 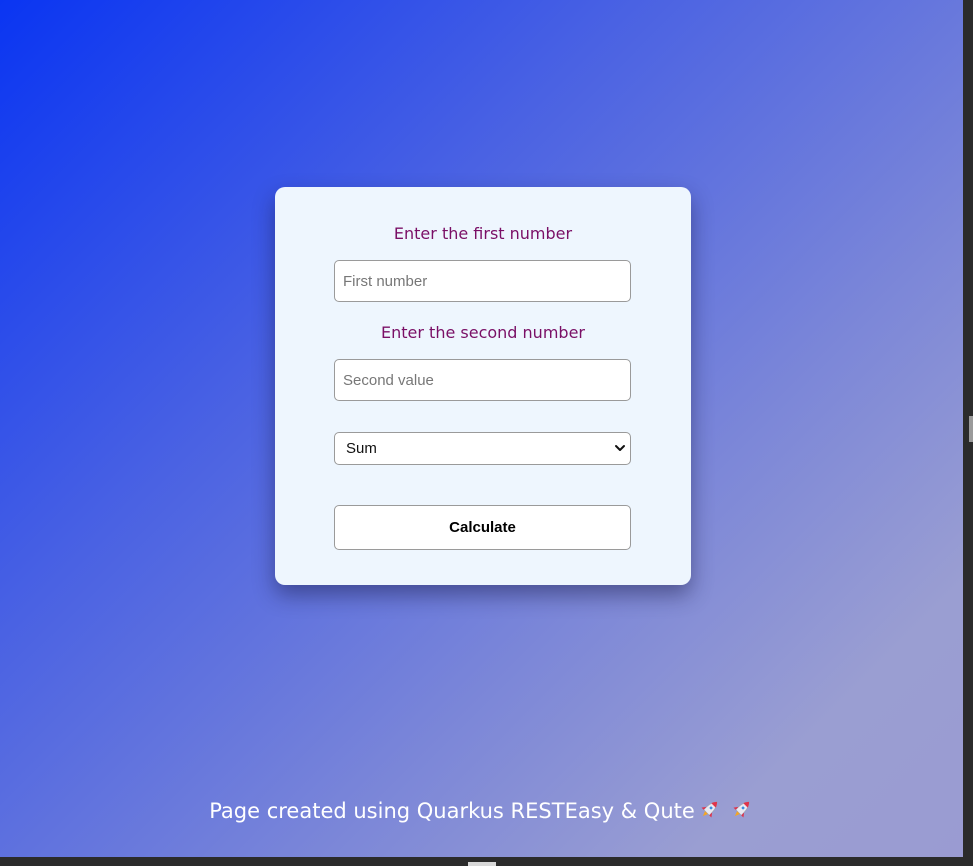 What do you see at coordinates (483, 233) in the screenshot?
I see `first-number-label: Enter the first number` at bounding box center [483, 233].